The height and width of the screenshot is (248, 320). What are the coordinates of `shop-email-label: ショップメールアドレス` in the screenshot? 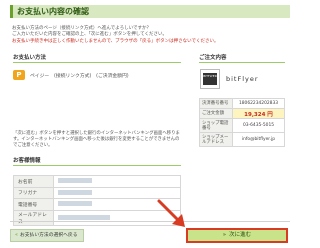 It's located at (216, 139).